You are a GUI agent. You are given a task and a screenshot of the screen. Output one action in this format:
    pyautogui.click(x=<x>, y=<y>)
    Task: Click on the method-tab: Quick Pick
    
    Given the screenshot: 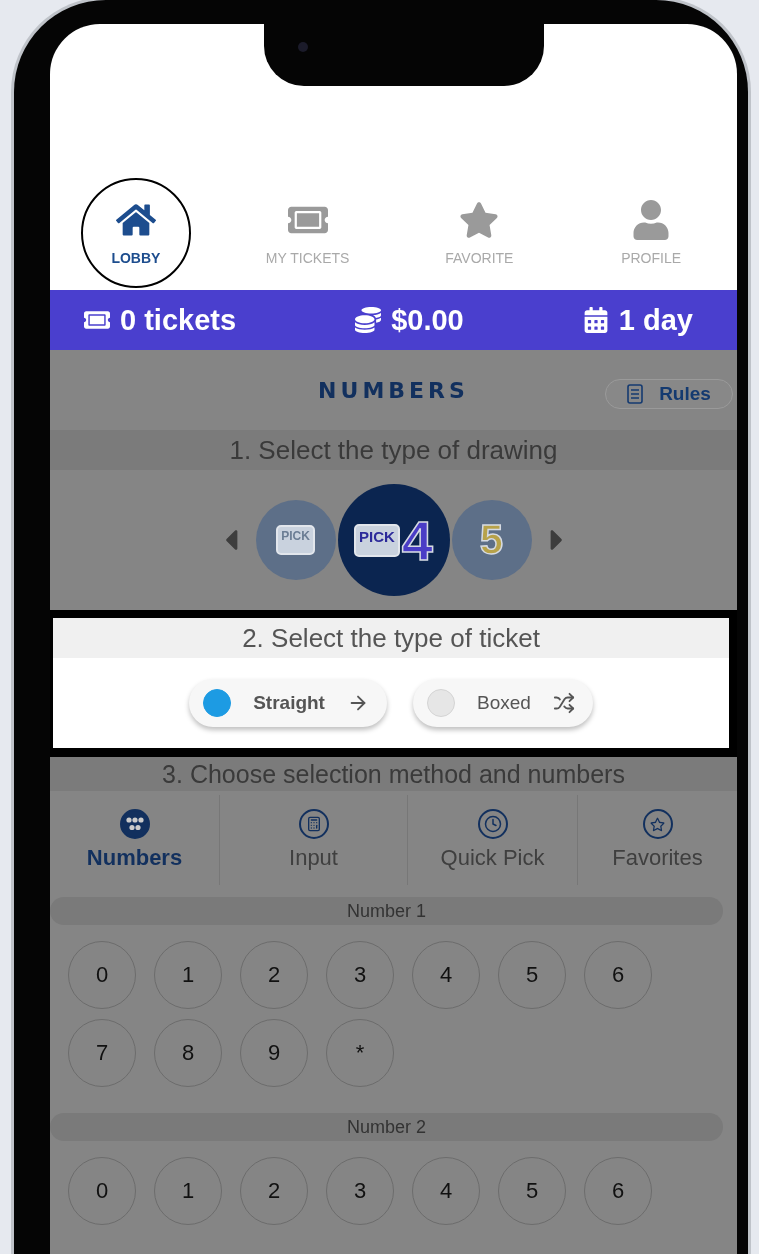 What is the action you would take?
    pyautogui.click(x=493, y=840)
    